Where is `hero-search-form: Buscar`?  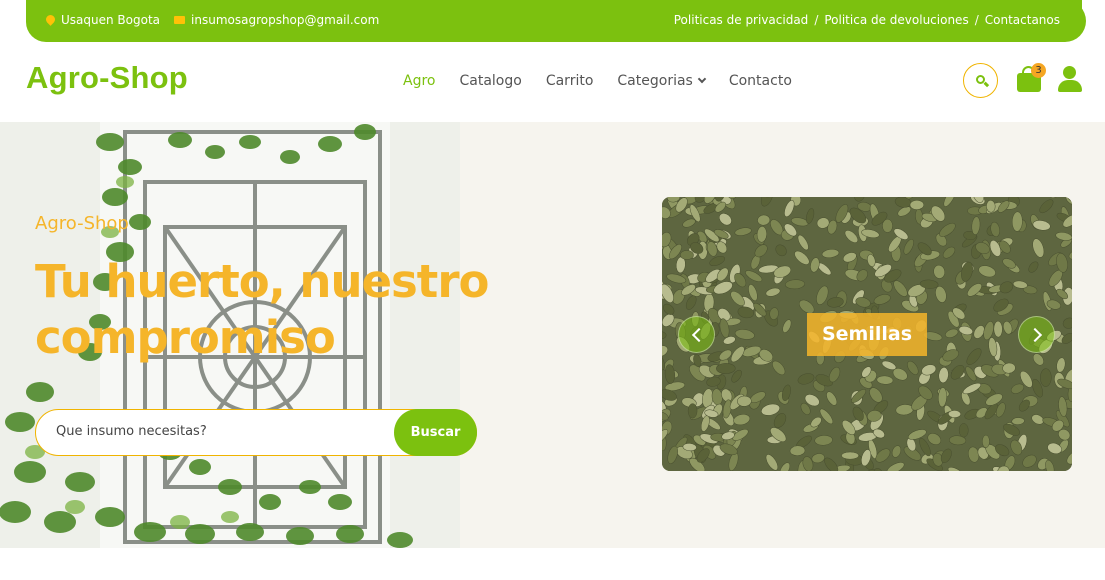 hero-search-form: Buscar is located at coordinates (256, 432).